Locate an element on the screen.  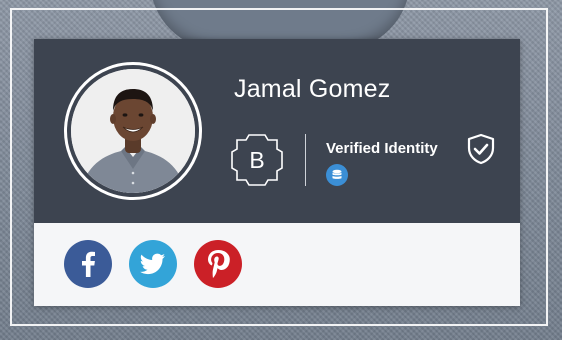
database-icon is located at coordinates (337, 175).